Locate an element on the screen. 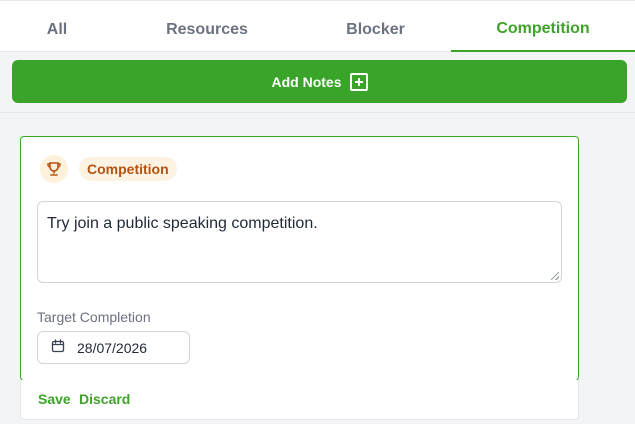 Image resolution: width=635 pixels, height=424 pixels. tab-resources: Resources is located at coordinates (207, 29).